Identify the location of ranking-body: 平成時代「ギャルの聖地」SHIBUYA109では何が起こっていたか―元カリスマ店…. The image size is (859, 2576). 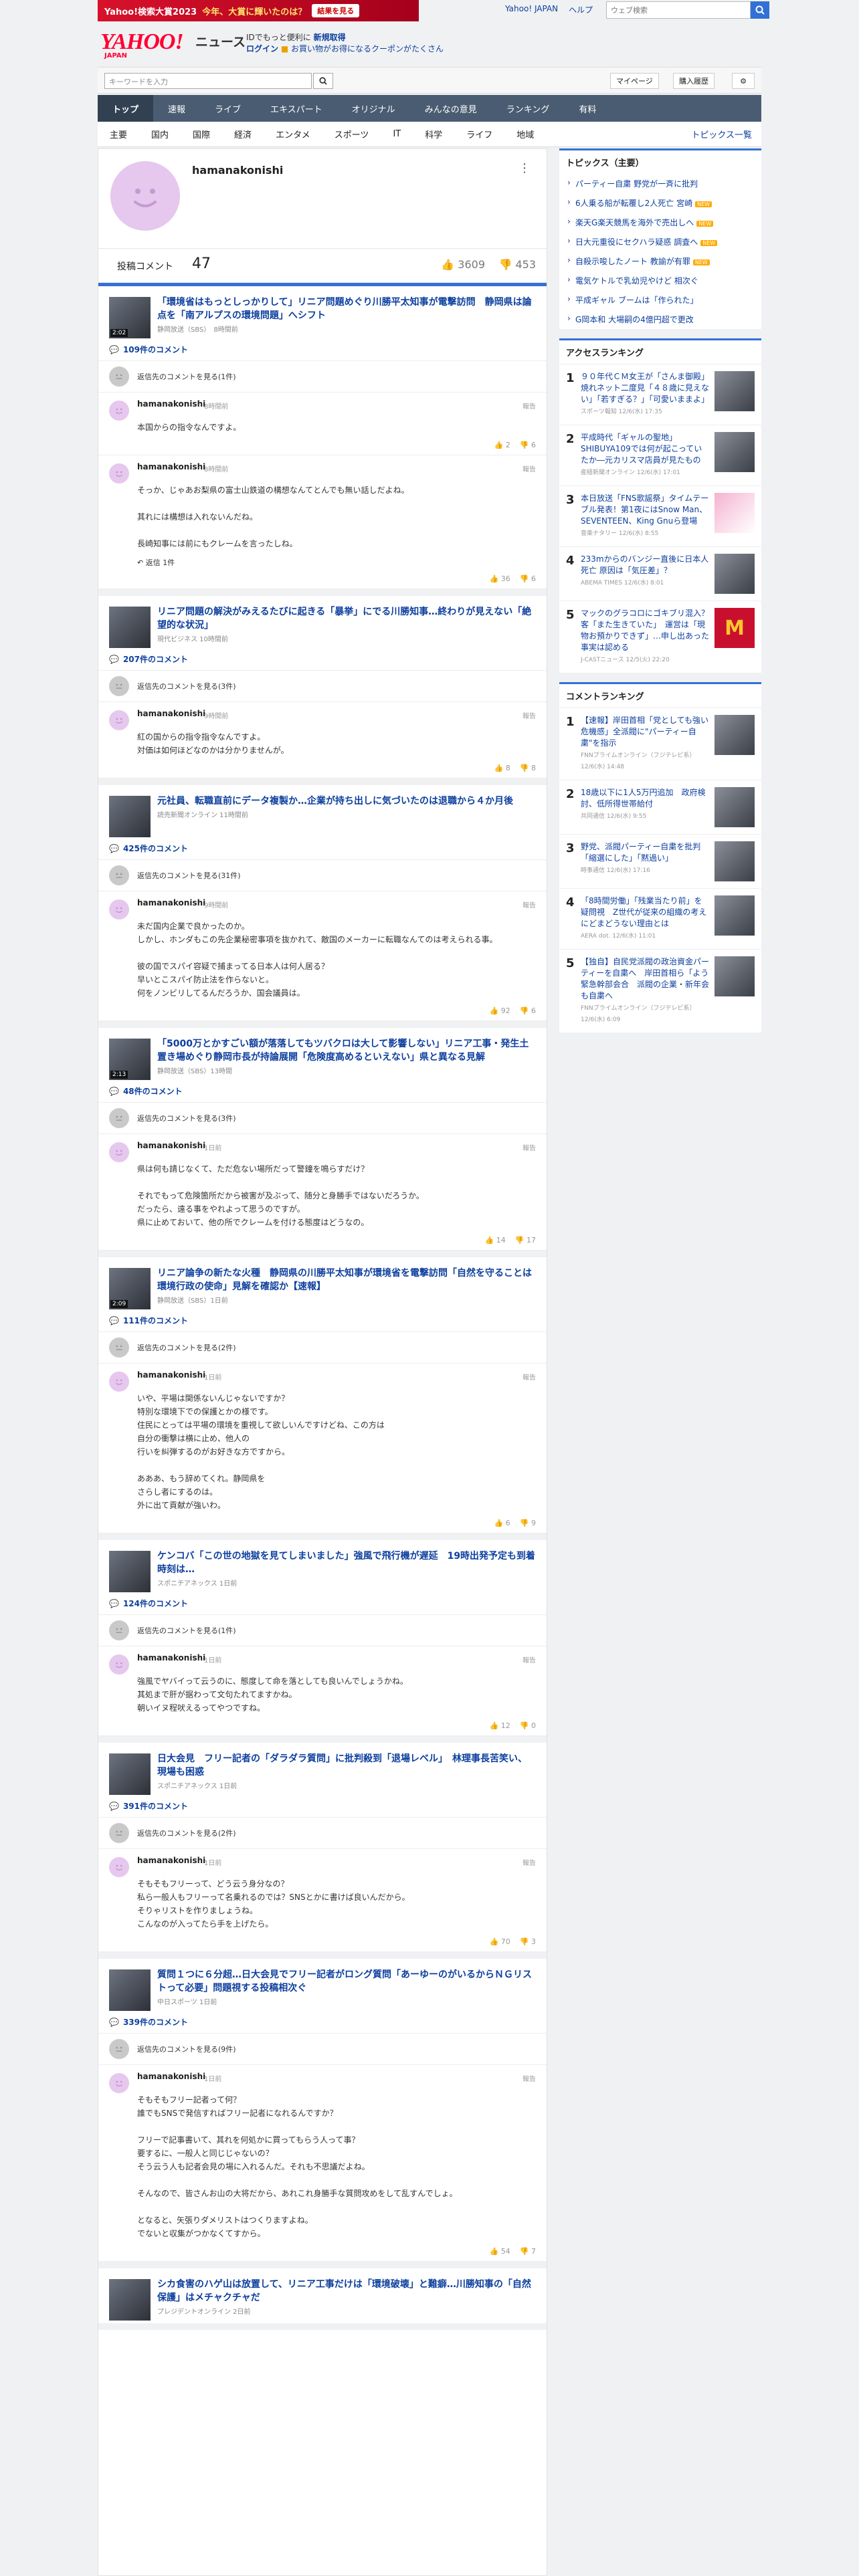
(645, 455).